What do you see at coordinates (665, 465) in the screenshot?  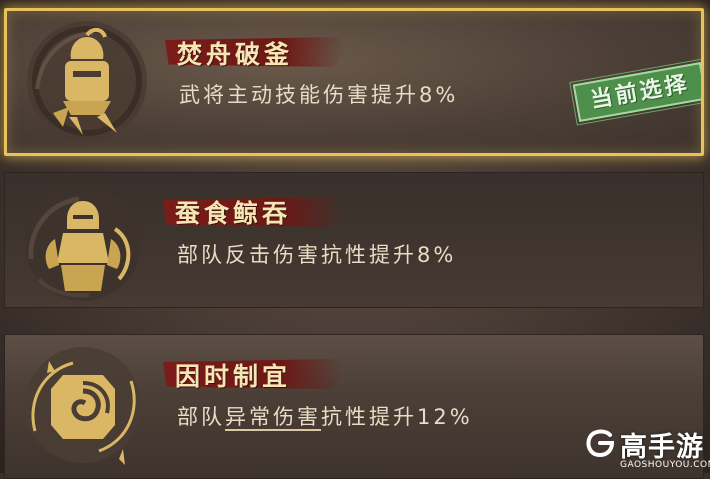 I see `watermark-url: GAOSHOUYOU.COM` at bounding box center [665, 465].